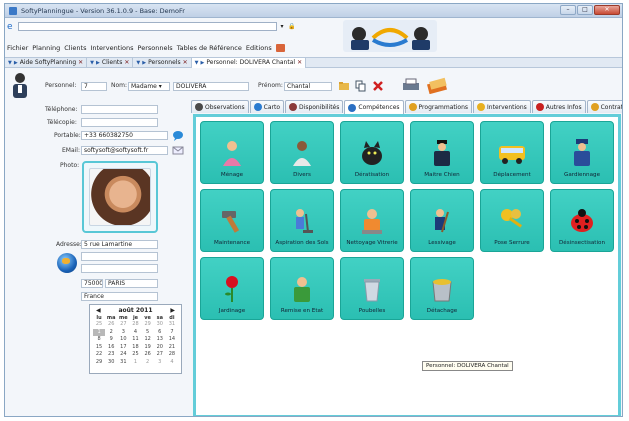  Describe the element at coordinates (512, 220) in the screenshot. I see `competence-tile-pose-serrure: Pose Serrure` at that location.